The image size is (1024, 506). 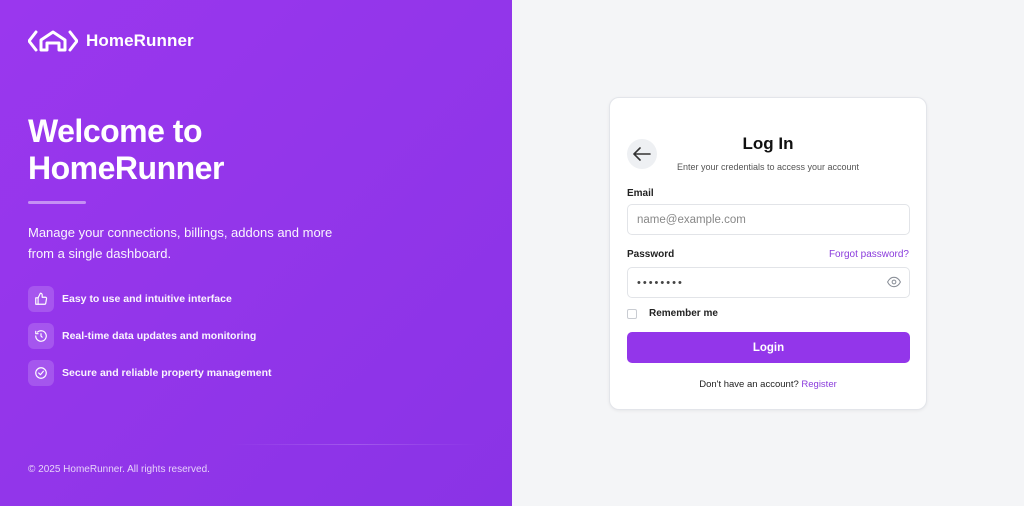 What do you see at coordinates (57, 202) in the screenshot?
I see `hero-divider` at bounding box center [57, 202].